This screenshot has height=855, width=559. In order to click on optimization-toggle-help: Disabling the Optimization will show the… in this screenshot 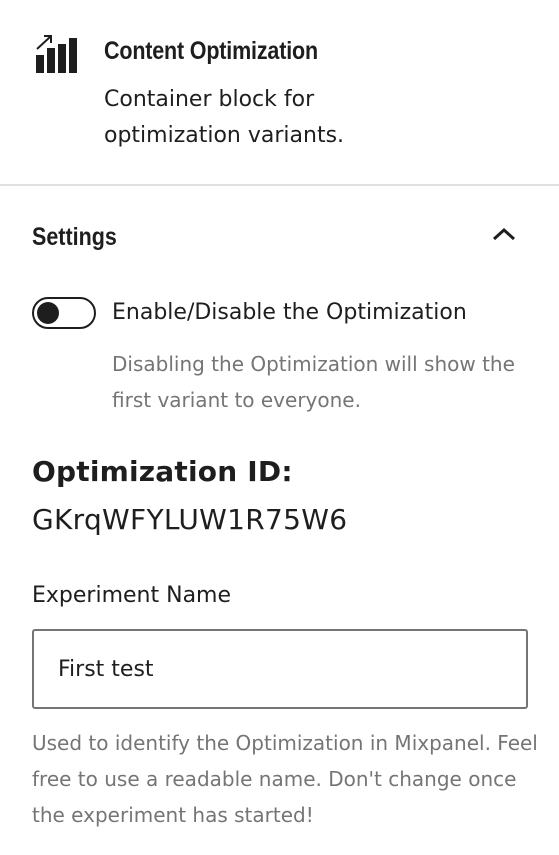, I will do `click(313, 382)`.